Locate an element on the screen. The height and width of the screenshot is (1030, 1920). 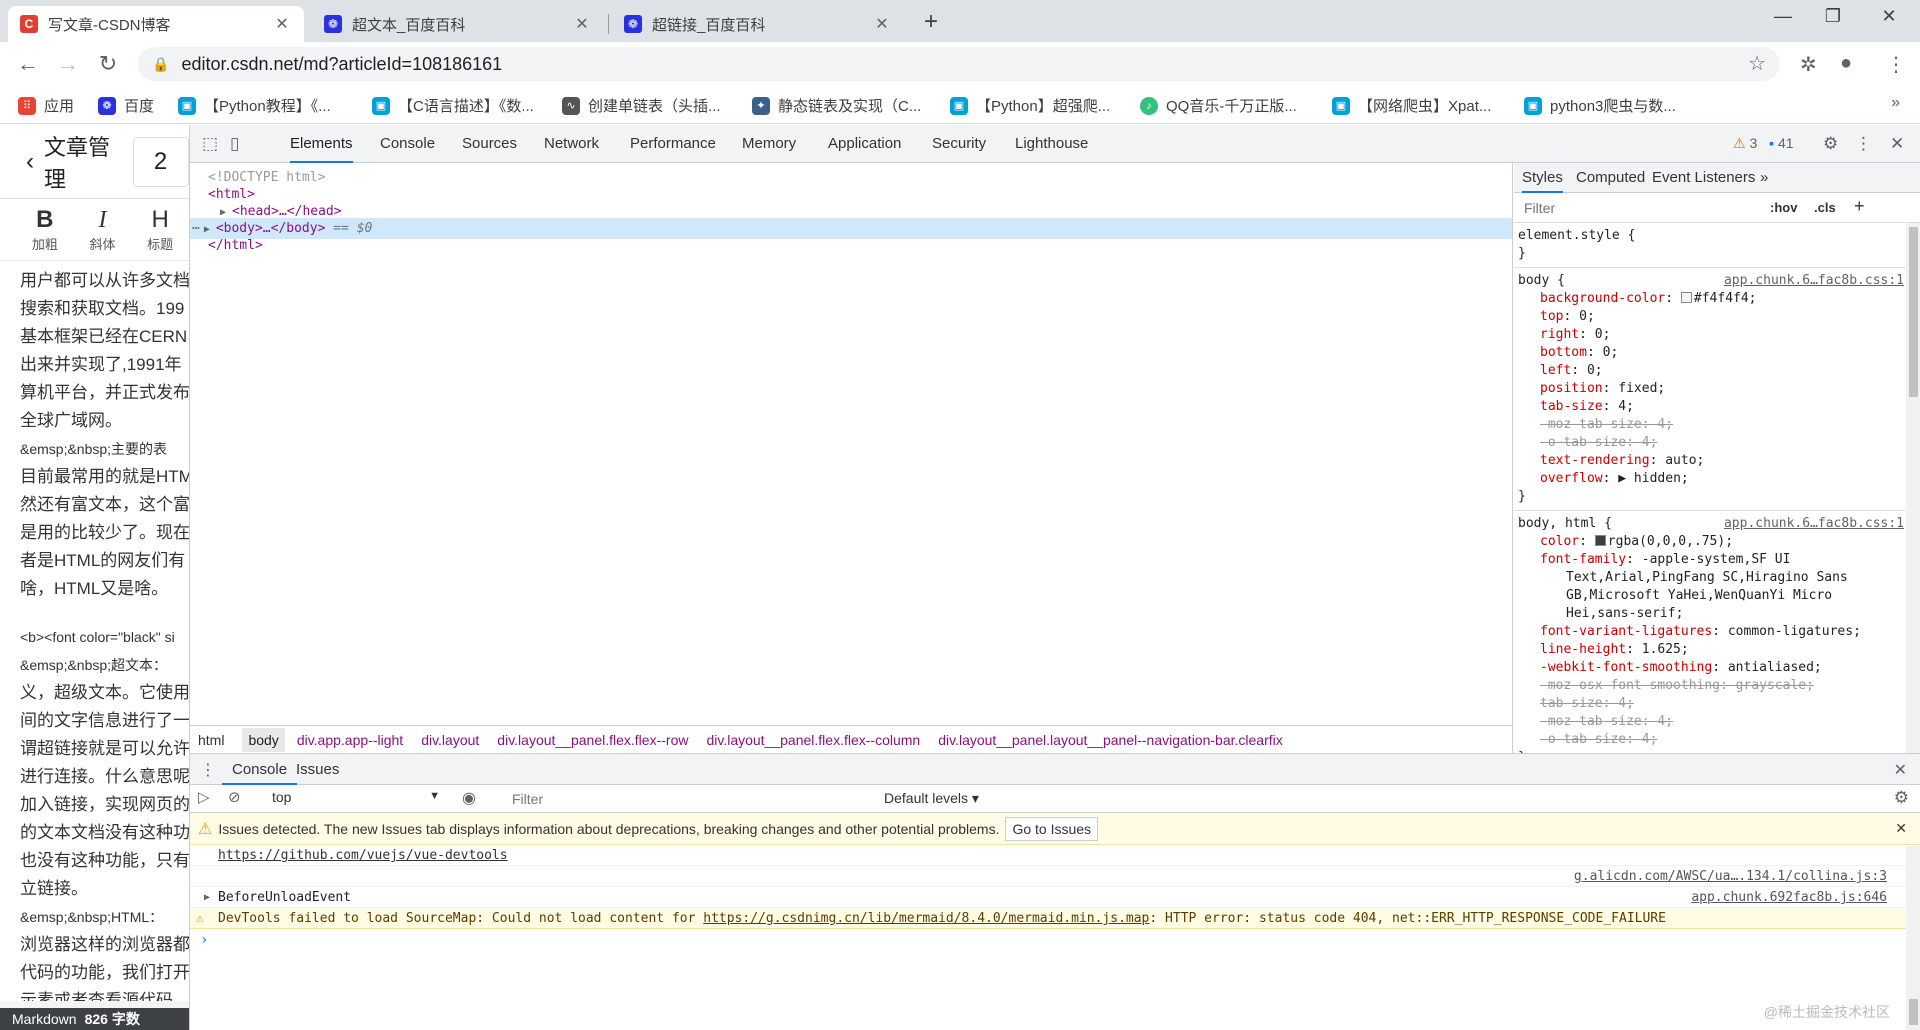
style-declaration: bottom: 0; is located at coordinates (1712, 353).